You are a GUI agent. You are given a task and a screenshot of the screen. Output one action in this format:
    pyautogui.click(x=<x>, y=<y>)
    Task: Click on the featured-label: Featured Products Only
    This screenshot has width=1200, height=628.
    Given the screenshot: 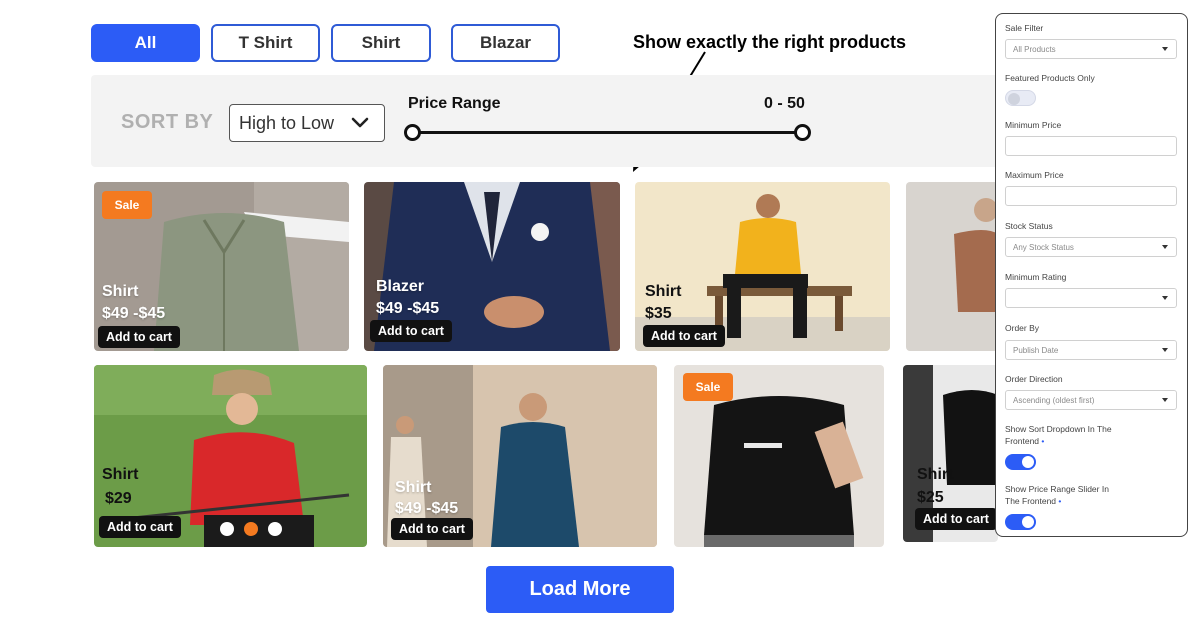 What is the action you would take?
    pyautogui.click(x=1050, y=78)
    